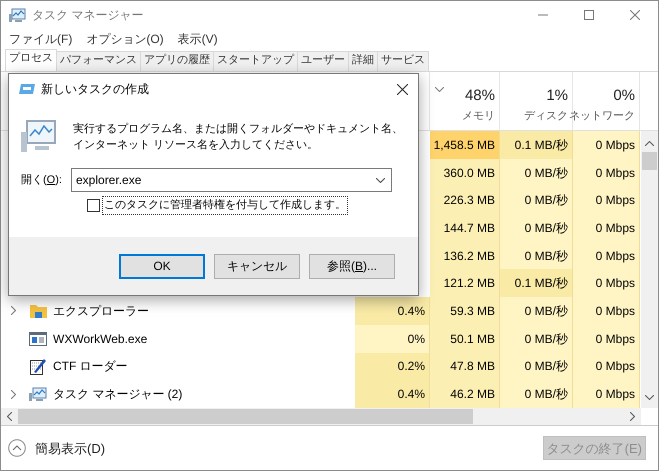 Image resolution: width=659 pixels, height=471 pixels. Describe the element at coordinates (465, 172) in the screenshot. I see `usage-cell: 360.0 MB` at that location.